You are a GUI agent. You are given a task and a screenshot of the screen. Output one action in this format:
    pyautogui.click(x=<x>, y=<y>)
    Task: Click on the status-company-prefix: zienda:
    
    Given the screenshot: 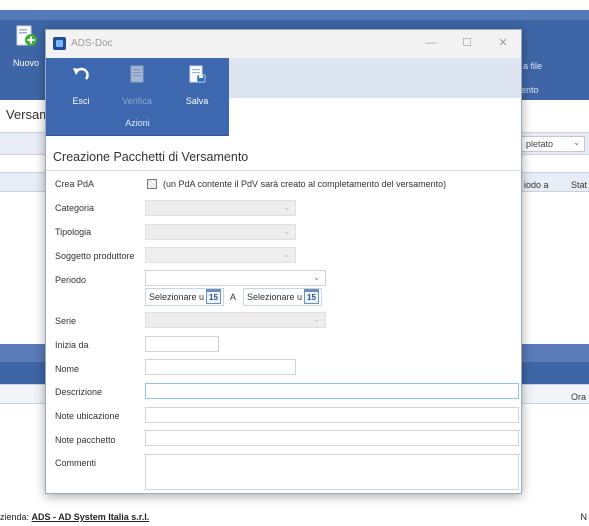 What is the action you would take?
    pyautogui.click(x=15, y=517)
    